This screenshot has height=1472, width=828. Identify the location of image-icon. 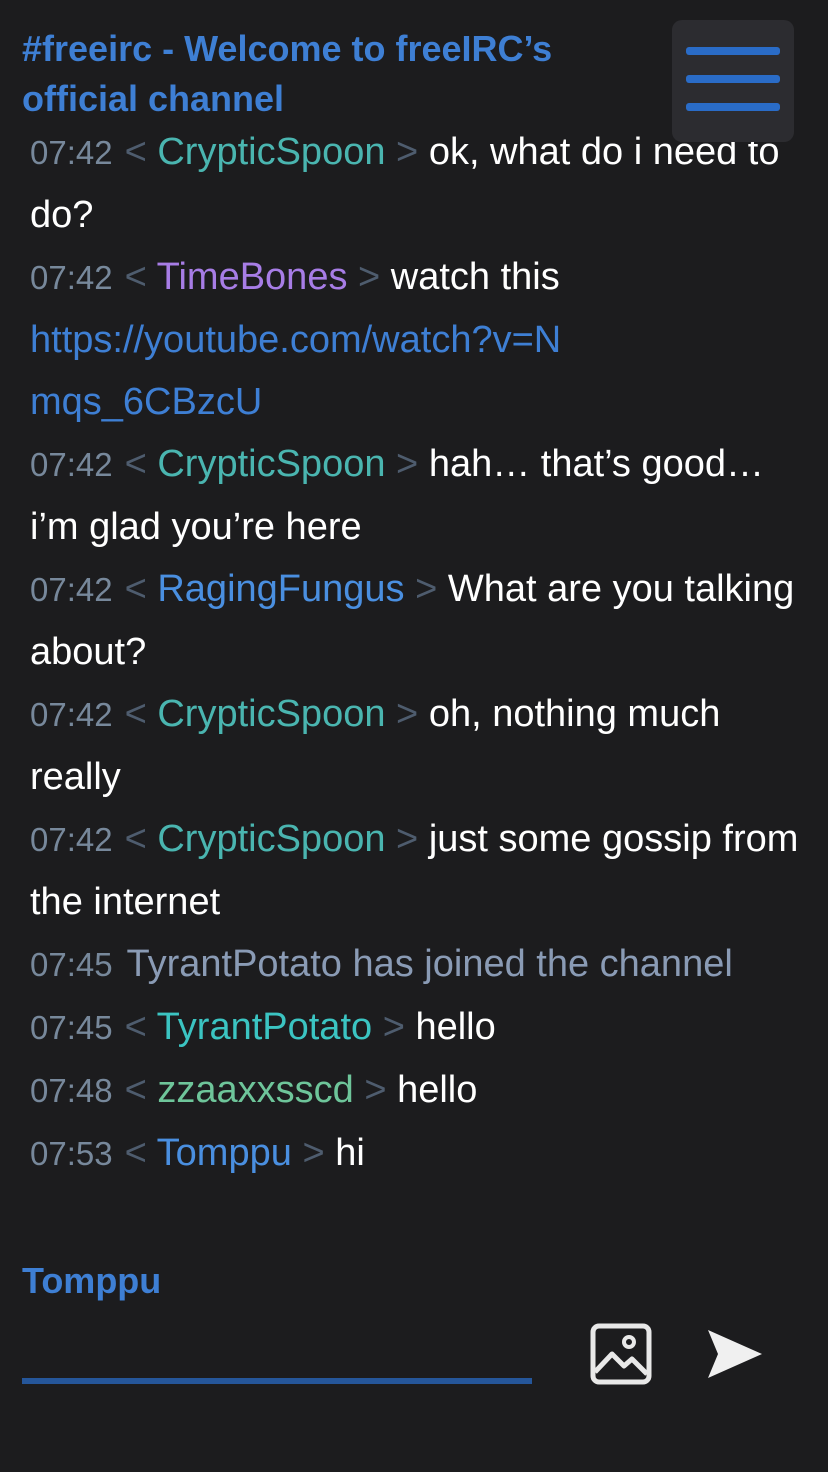
(621, 1354).